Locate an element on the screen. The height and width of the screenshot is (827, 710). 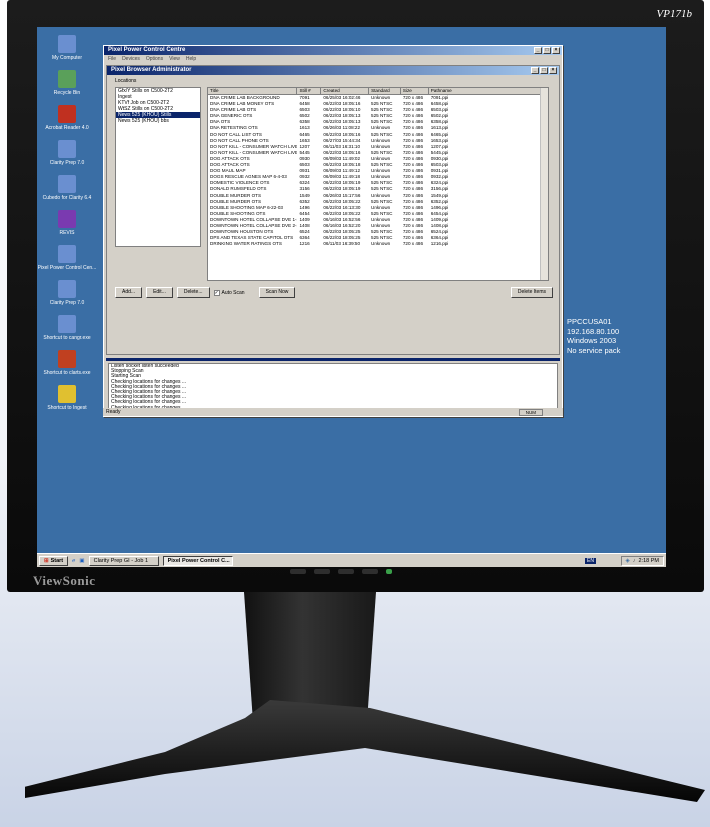
desktop-icon: Shortcut to Ingest is located at coordinates (67, 398).